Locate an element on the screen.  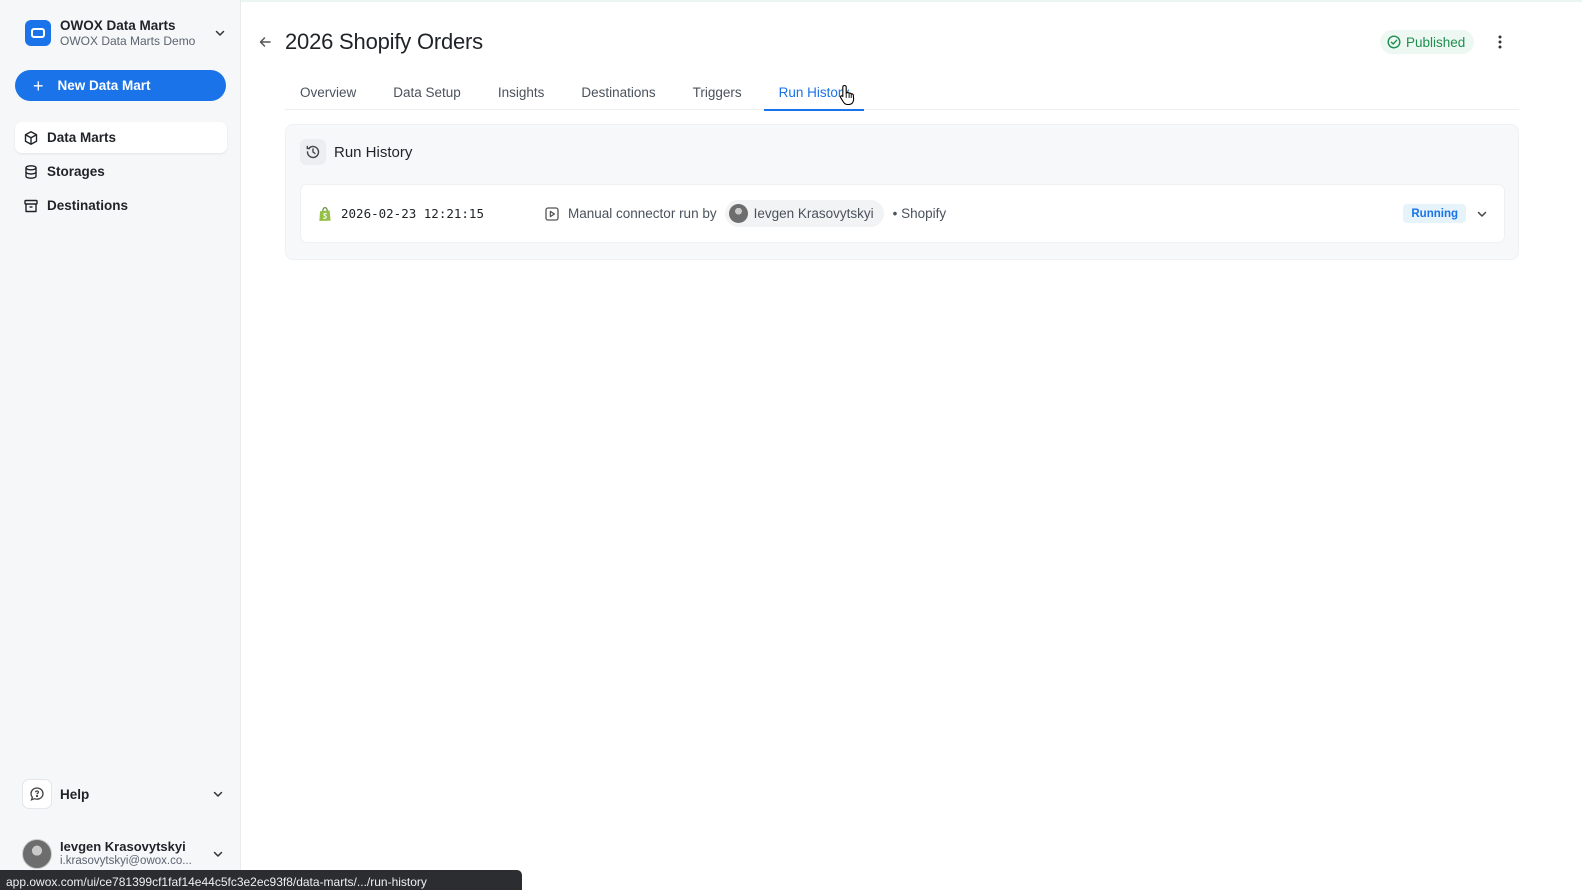
tab-destinations: Destinations is located at coordinates (618, 92).